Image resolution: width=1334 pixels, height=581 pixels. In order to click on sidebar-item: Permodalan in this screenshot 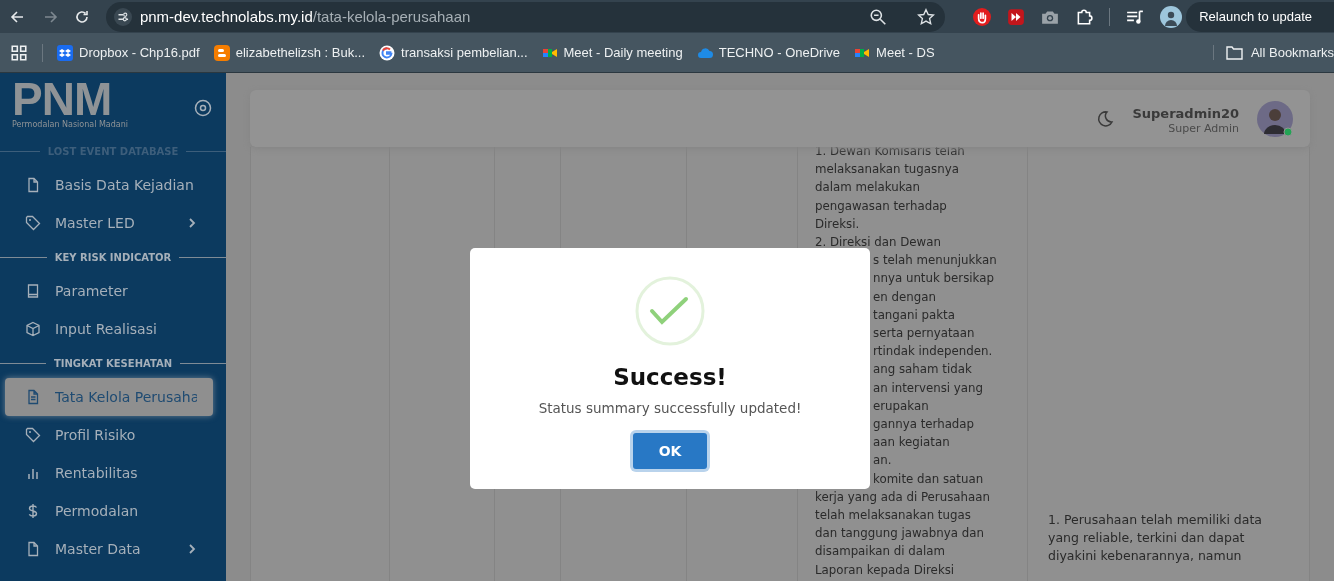, I will do `click(109, 511)`.